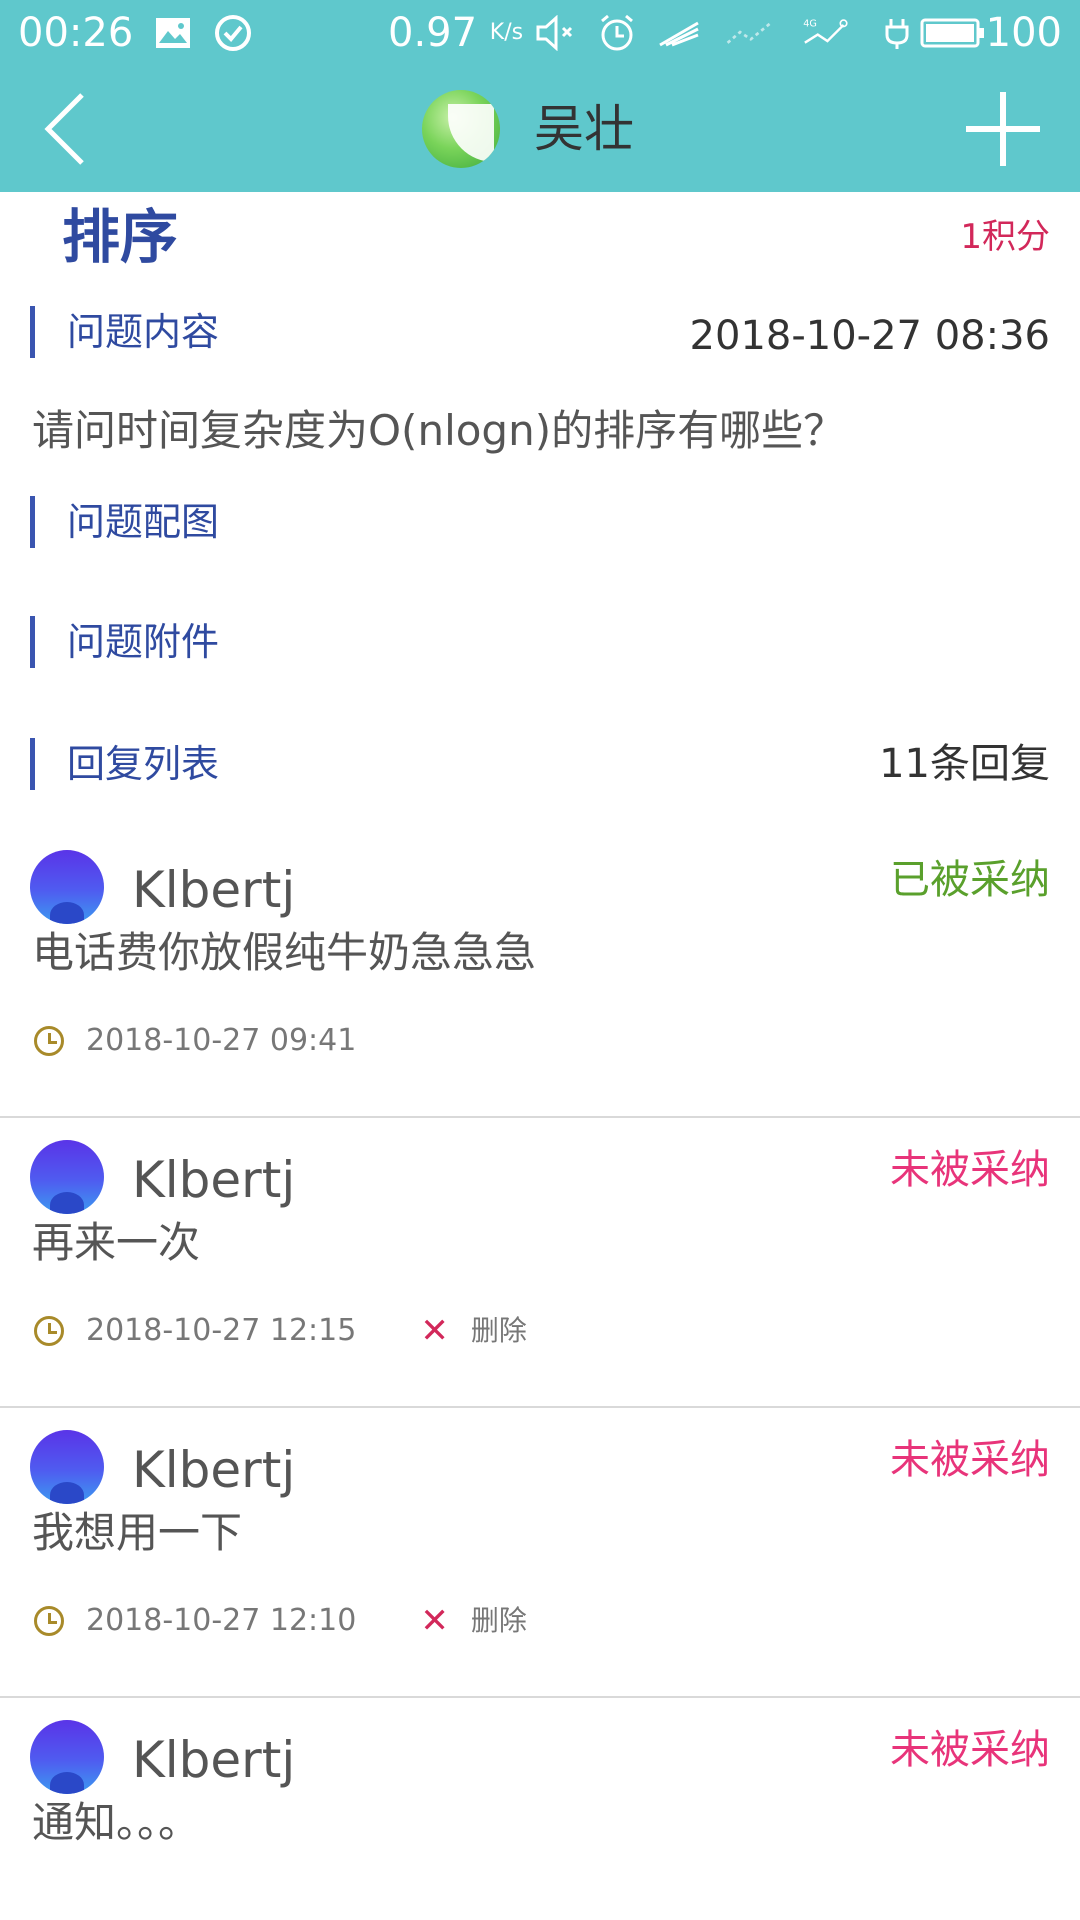 Image resolution: width=1080 pixels, height=1920 pixels. I want to click on reply-meta: 2018-10-27 09:41, so click(195, 1041).